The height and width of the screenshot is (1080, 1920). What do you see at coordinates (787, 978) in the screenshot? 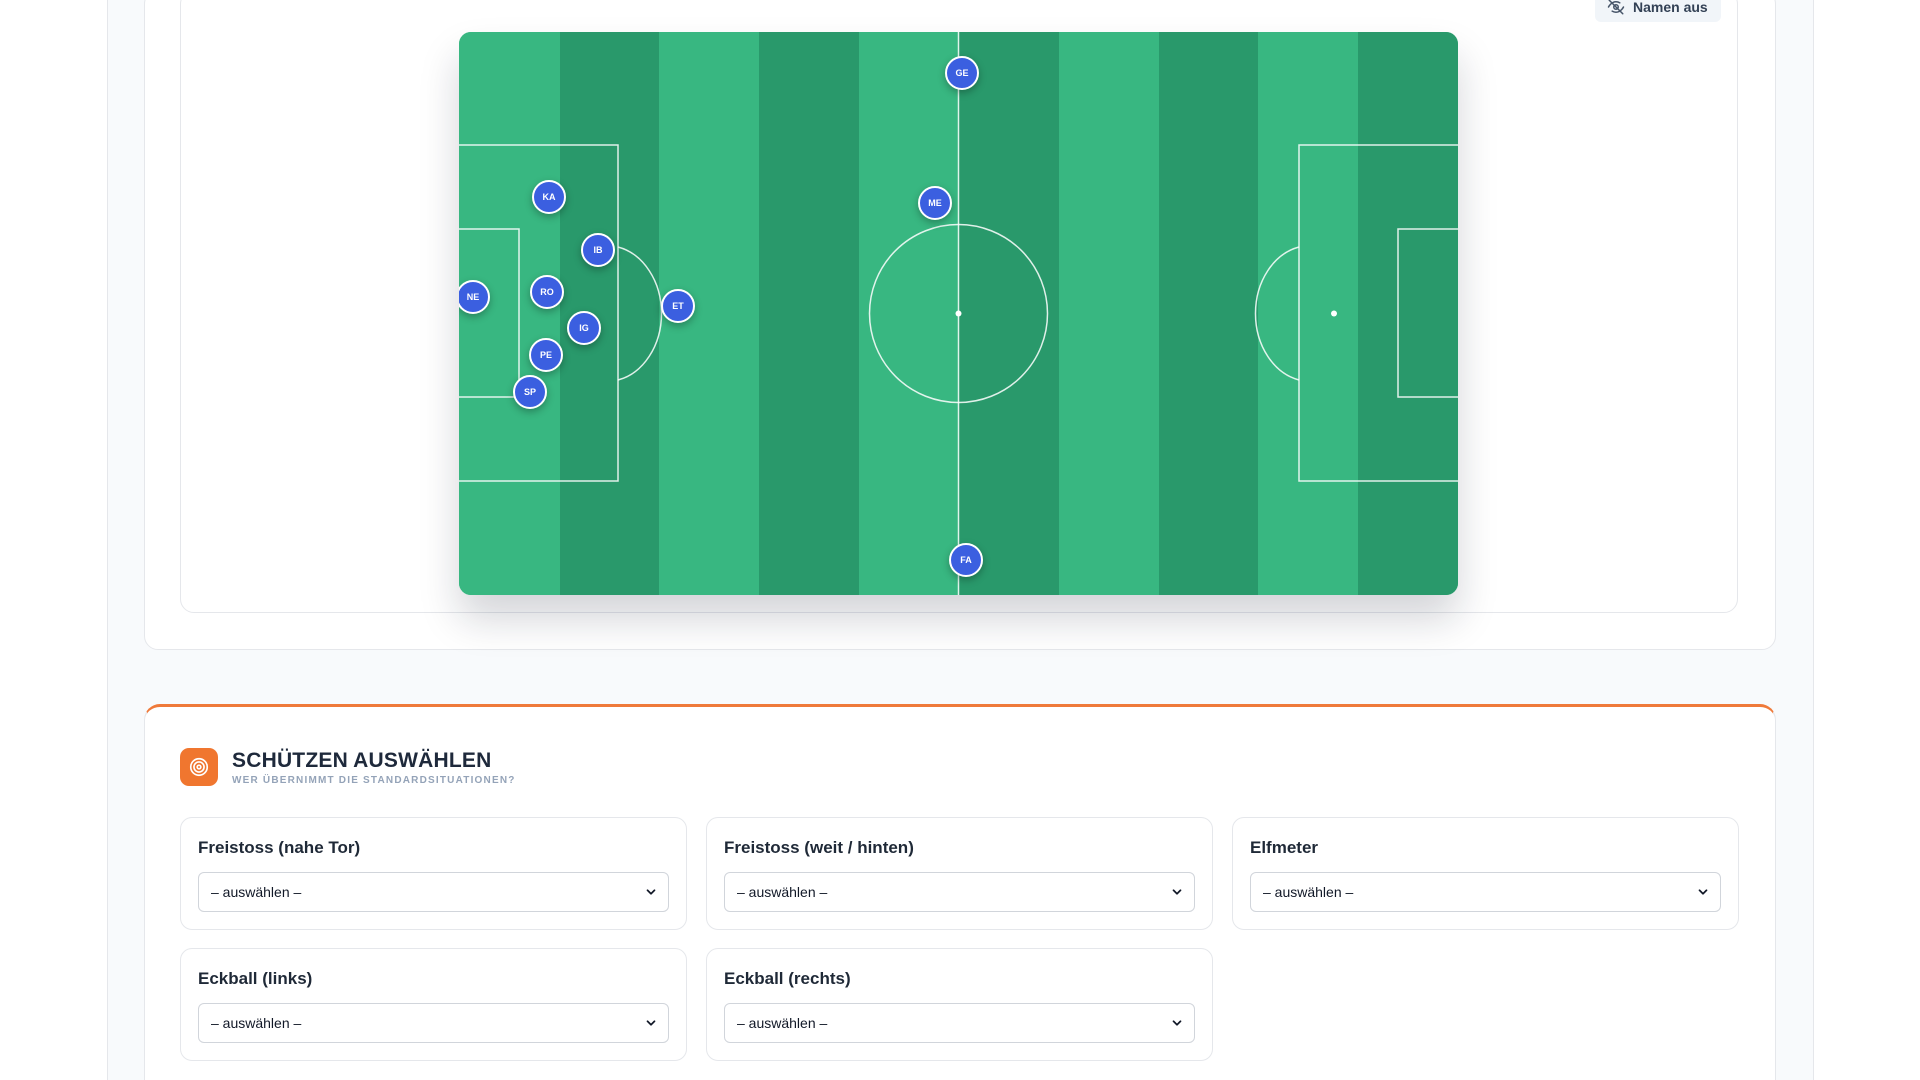
I see `field-label: Eckball (rechts)` at bounding box center [787, 978].